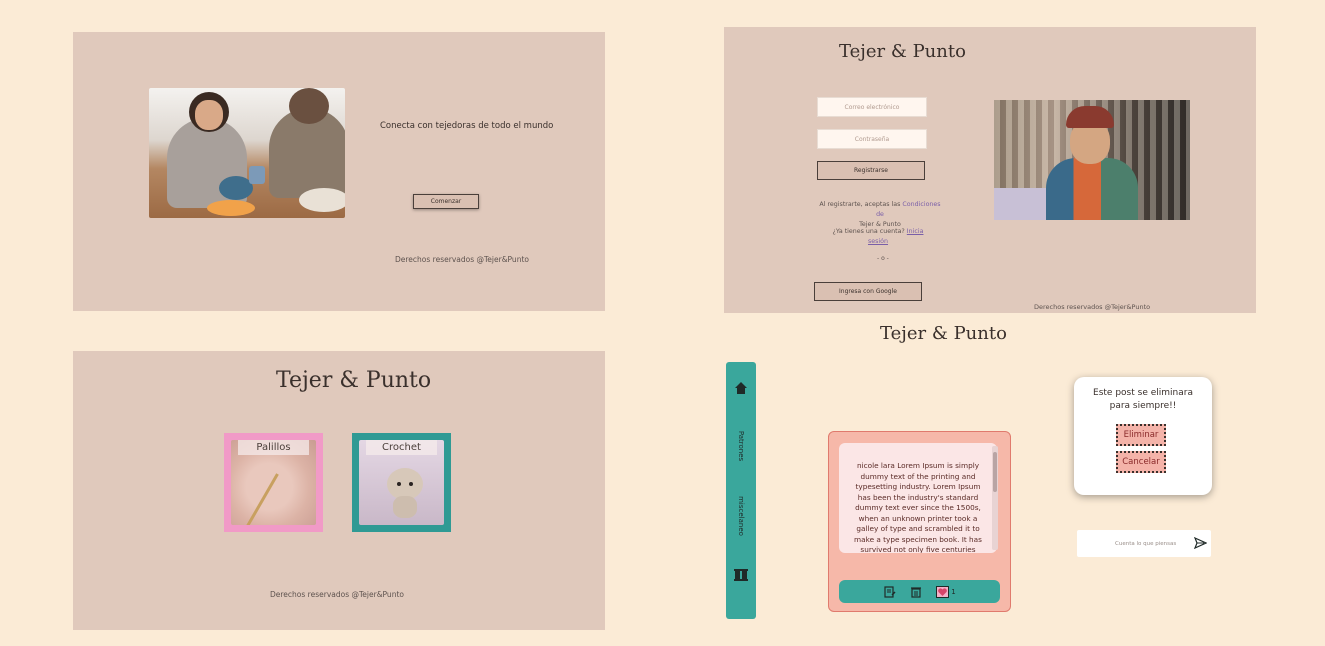 The height and width of the screenshot is (646, 1325). I want to click on like-group: 1, so click(945, 592).